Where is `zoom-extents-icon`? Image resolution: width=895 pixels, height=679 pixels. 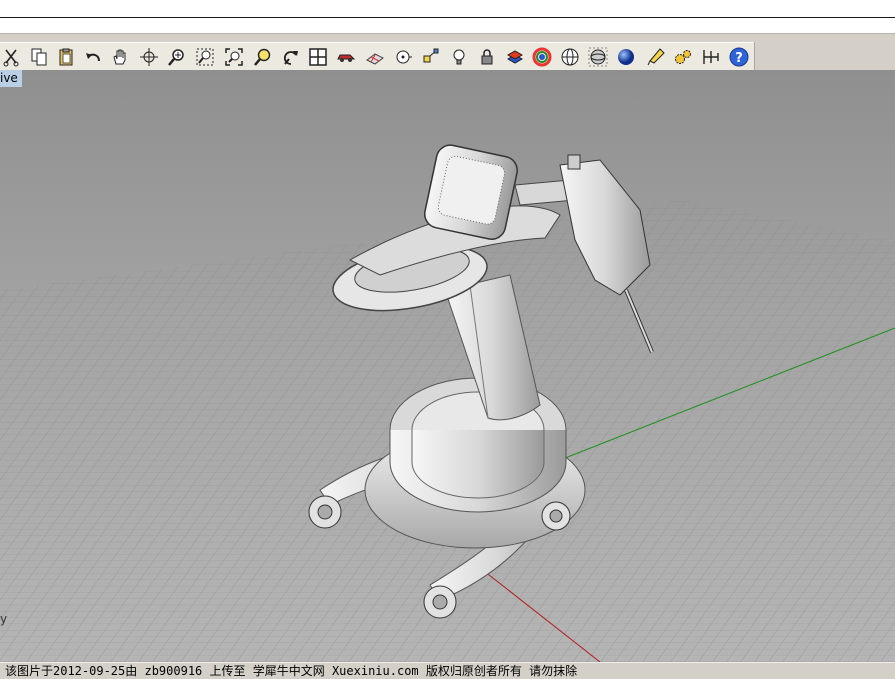
zoom-extents-icon is located at coordinates (234, 57).